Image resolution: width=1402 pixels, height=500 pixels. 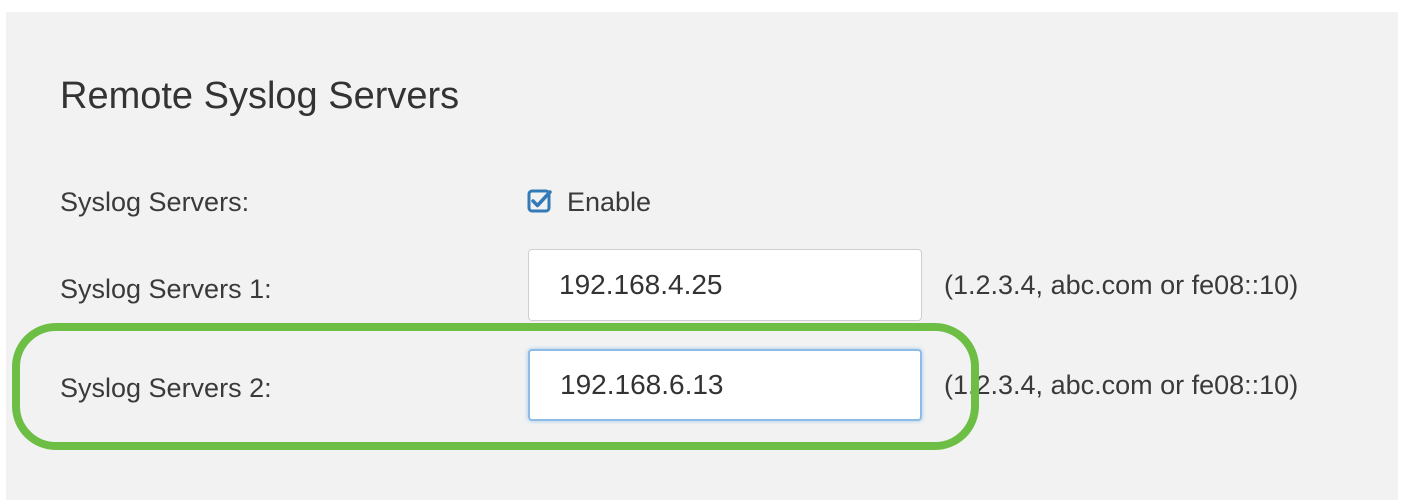 What do you see at coordinates (725, 285) in the screenshot?
I see `syslog-server-1-input` at bounding box center [725, 285].